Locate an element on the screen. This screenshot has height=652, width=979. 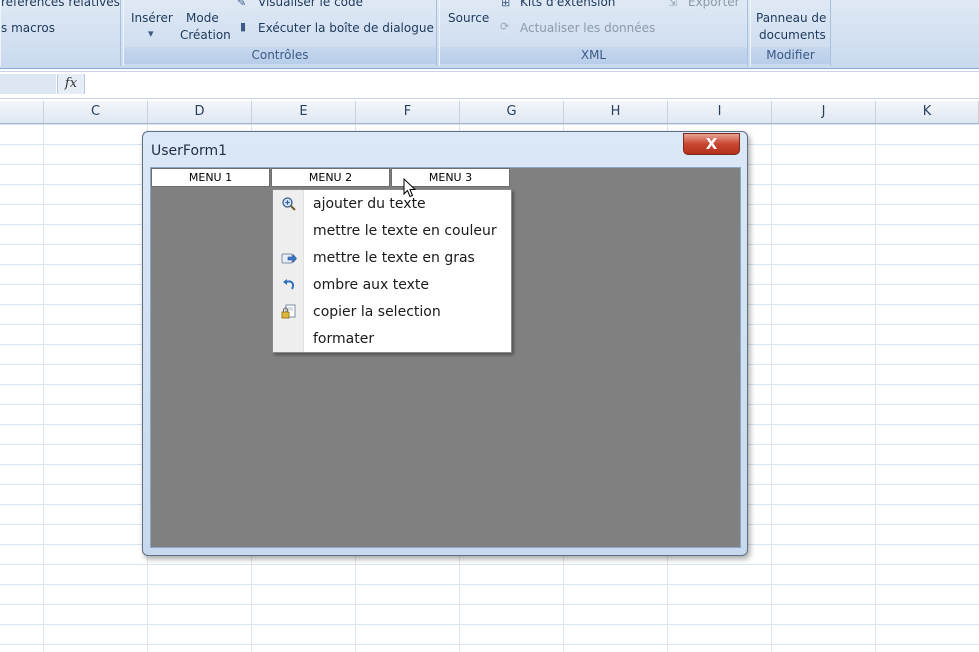
extension-pack-icon: ⊞ is located at coordinates (506, 4).